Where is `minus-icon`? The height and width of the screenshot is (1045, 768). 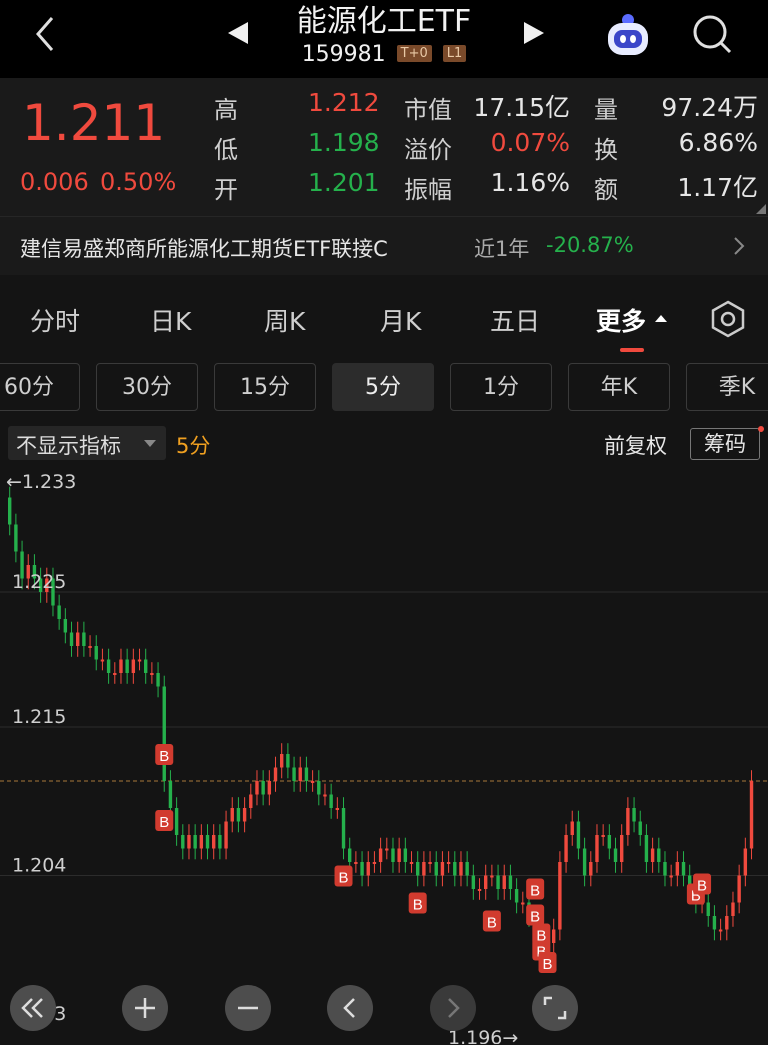
minus-icon is located at coordinates (248, 1008).